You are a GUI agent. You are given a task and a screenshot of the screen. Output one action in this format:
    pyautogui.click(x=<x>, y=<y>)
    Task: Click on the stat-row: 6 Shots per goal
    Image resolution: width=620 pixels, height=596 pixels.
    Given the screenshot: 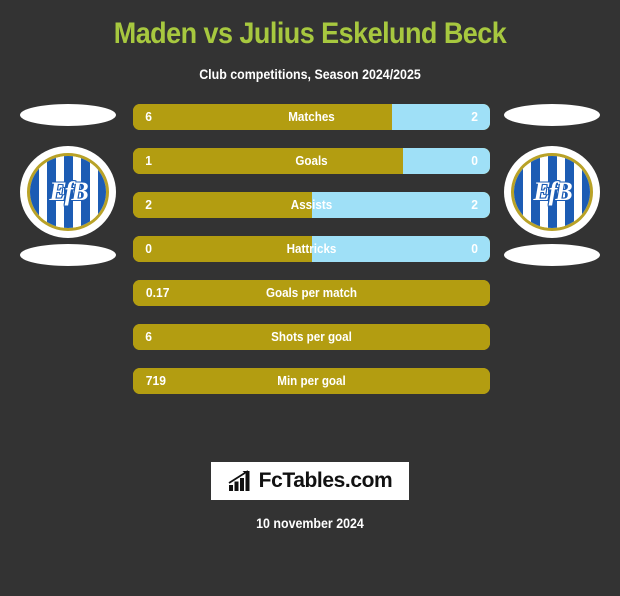 What is the action you would take?
    pyautogui.click(x=311, y=337)
    